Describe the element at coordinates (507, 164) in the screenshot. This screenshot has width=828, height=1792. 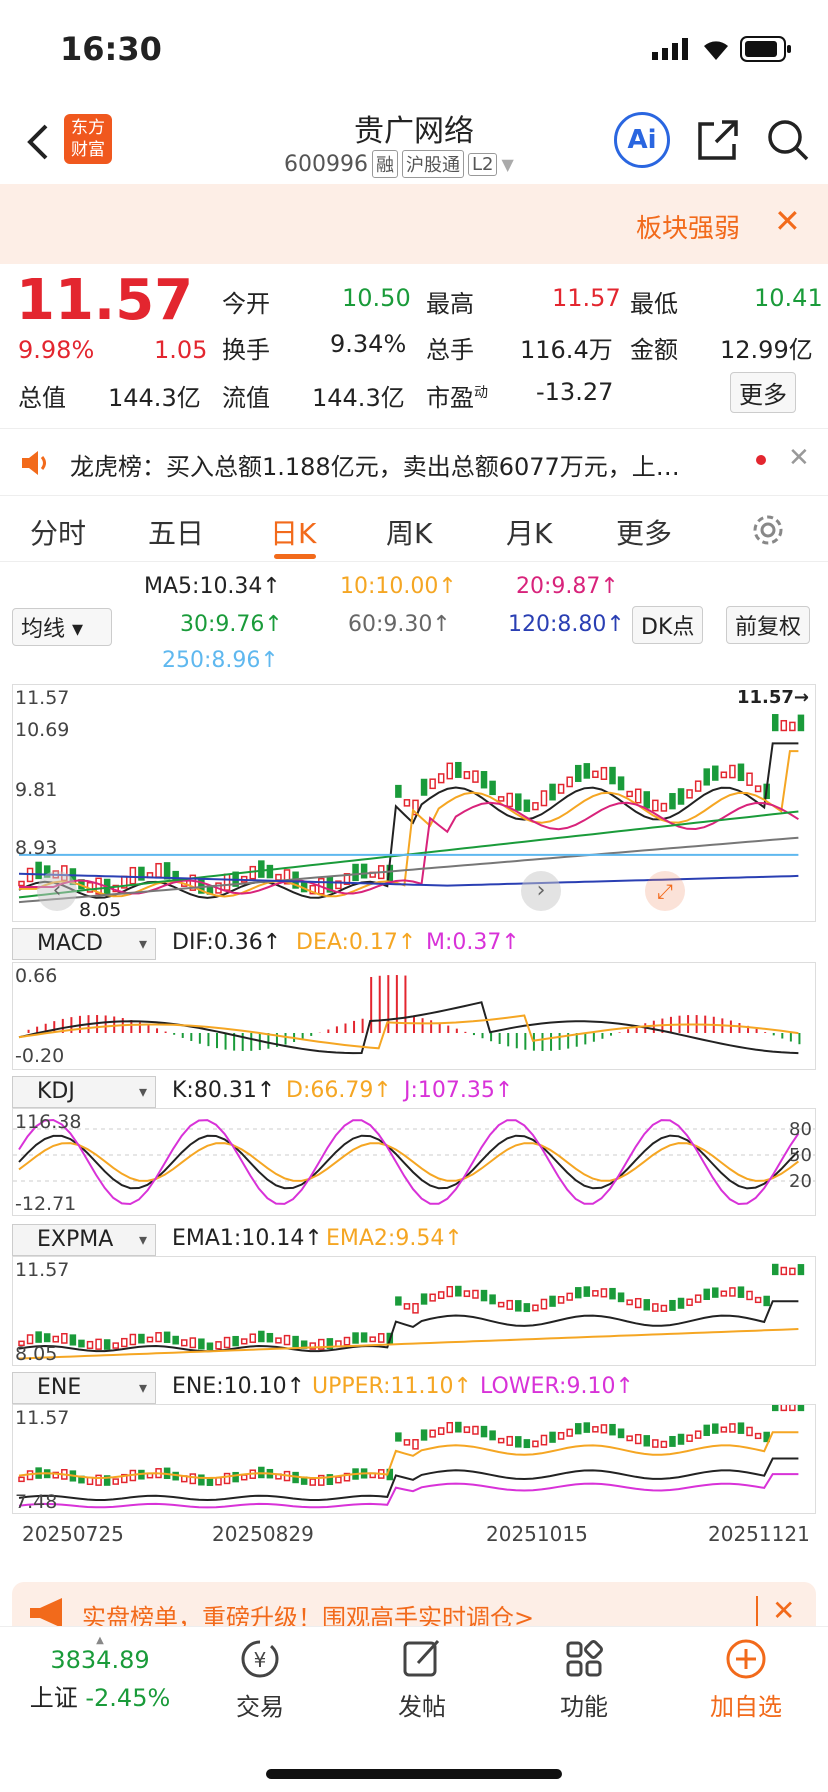
I see `chevron-down-icon: ▼` at that location.